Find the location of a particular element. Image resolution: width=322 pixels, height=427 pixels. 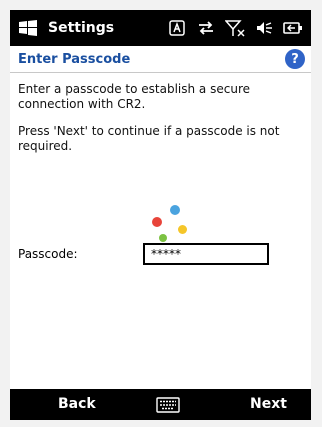

back-softkey: Back is located at coordinates (77, 404).